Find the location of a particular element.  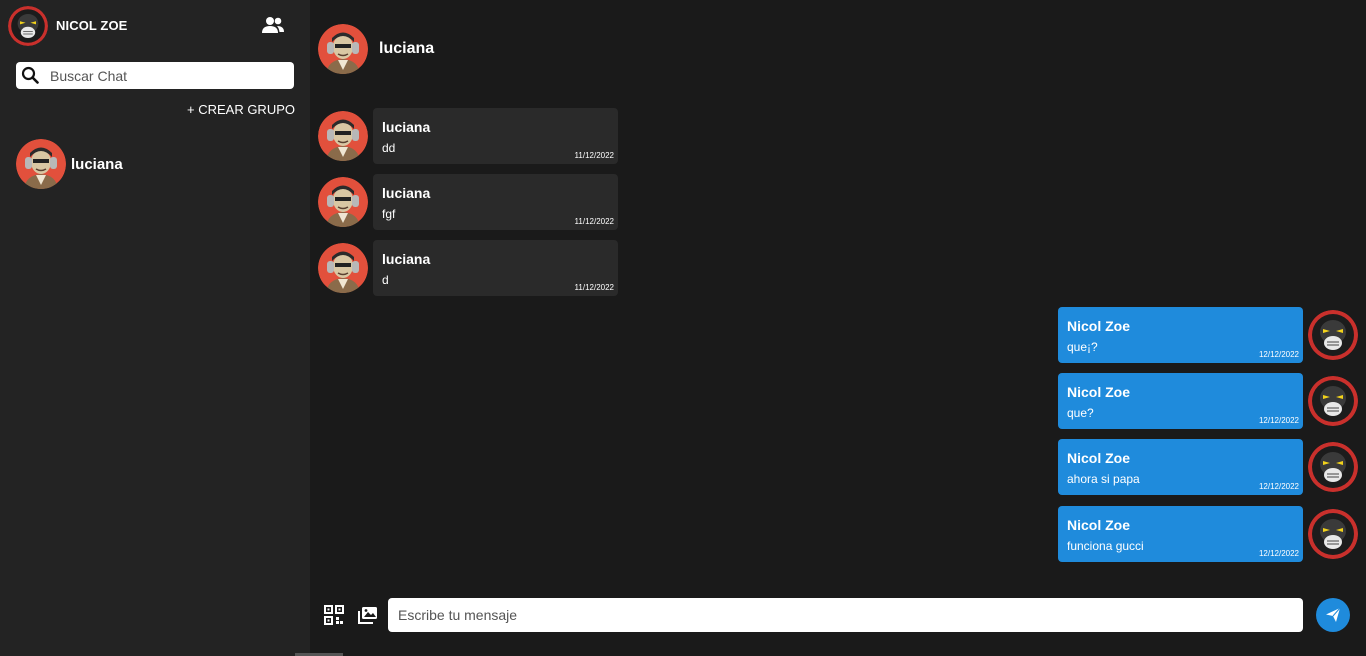

contacts-button is located at coordinates (273, 25).